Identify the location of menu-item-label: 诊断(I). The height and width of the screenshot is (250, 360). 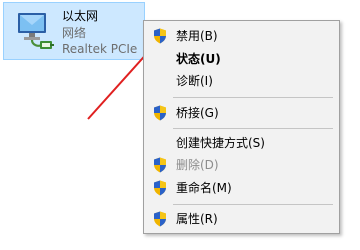
(194, 81).